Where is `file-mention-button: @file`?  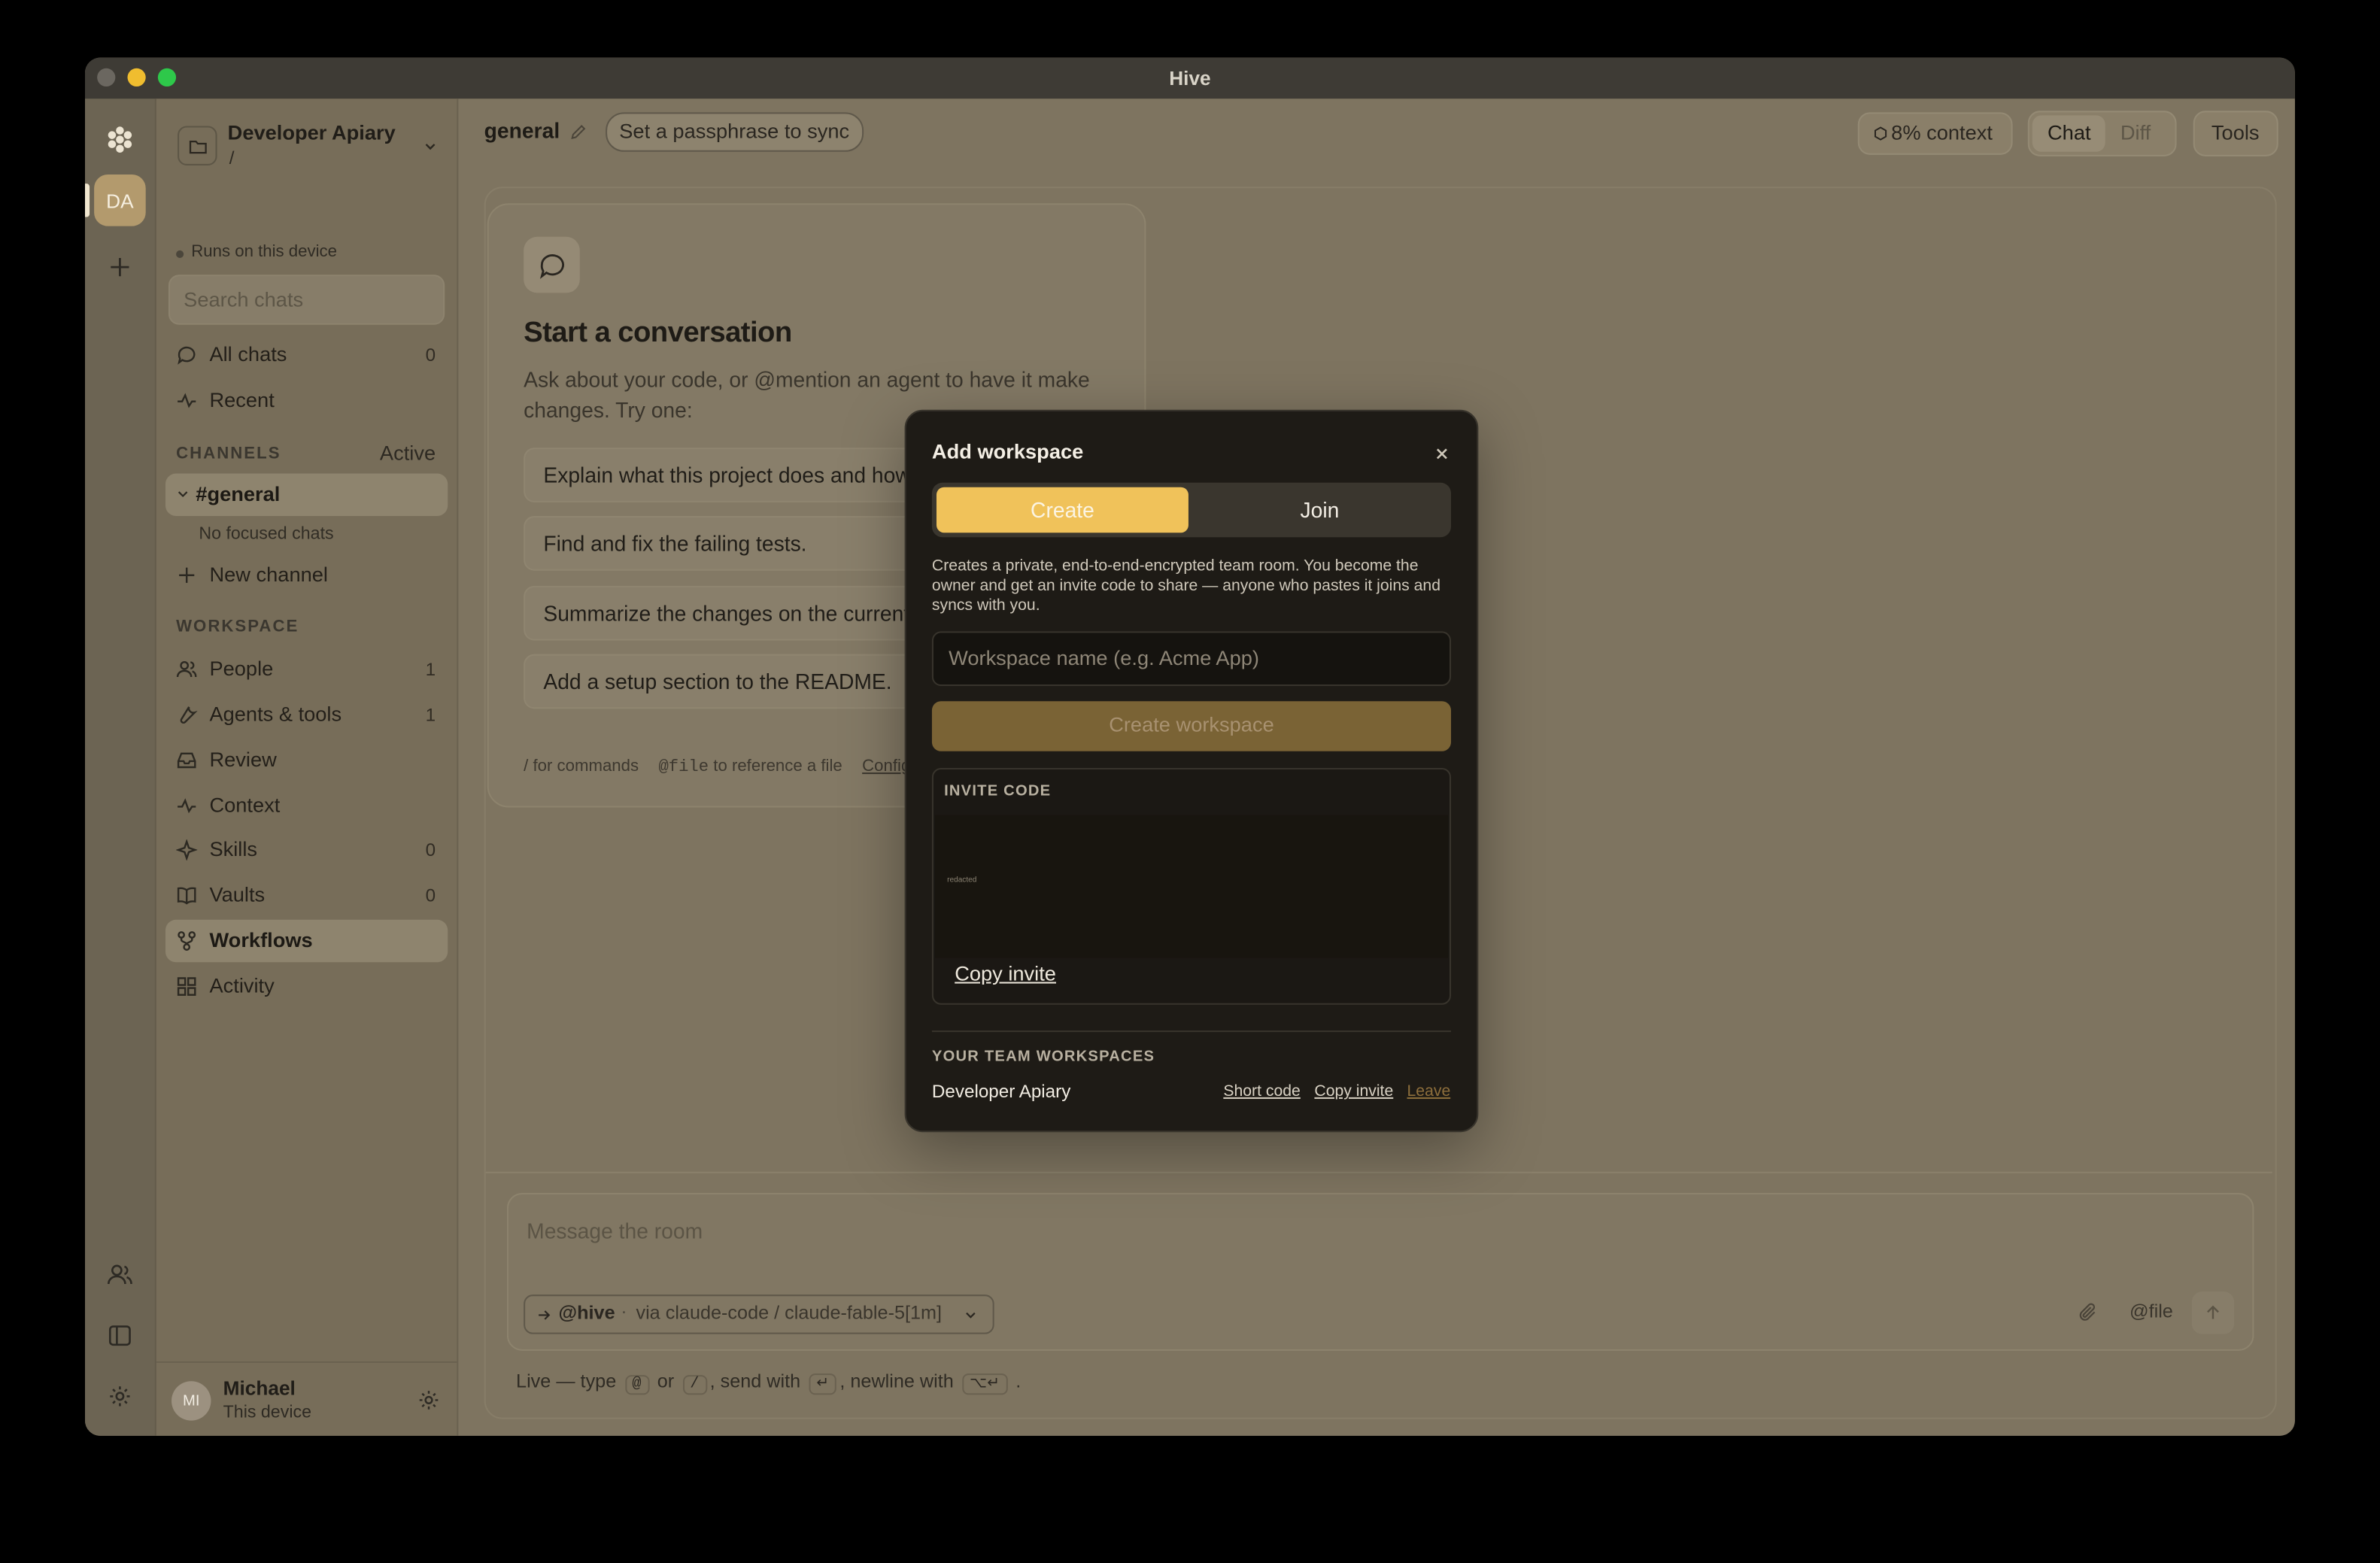 file-mention-button: @file is located at coordinates (2151, 1311).